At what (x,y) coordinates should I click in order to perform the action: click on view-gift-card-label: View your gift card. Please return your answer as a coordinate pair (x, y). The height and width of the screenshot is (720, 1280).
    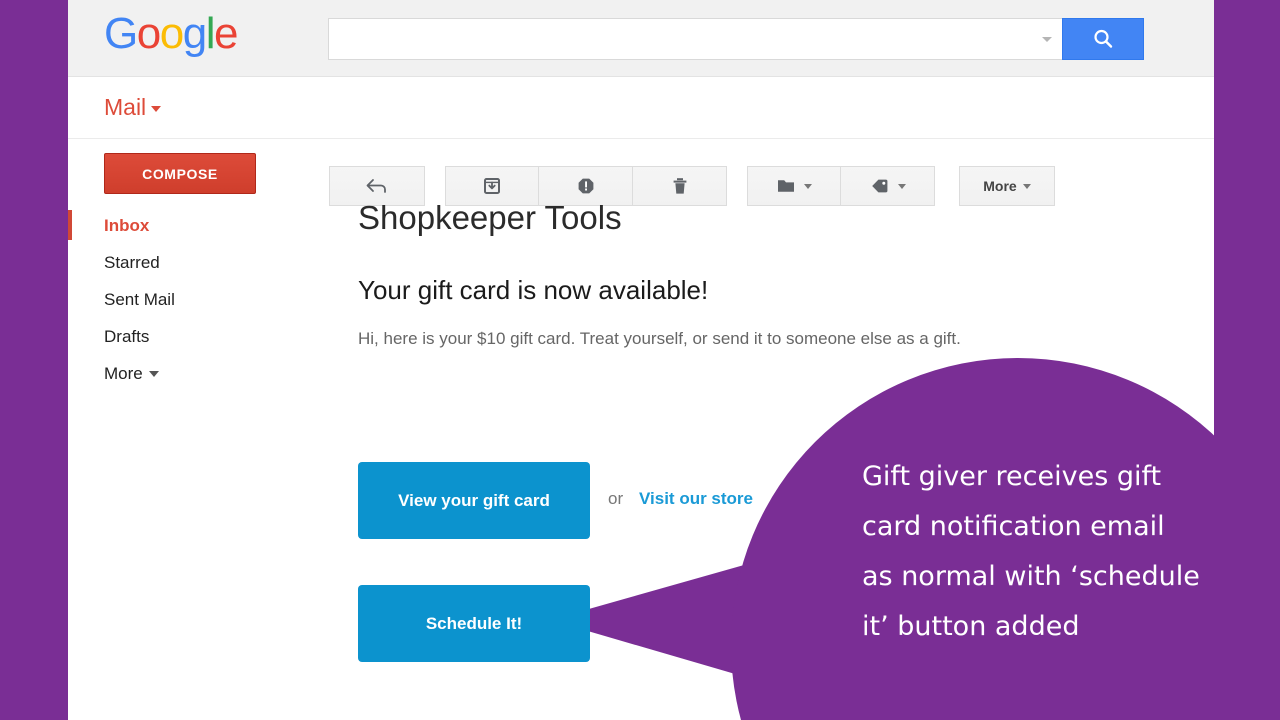
    Looking at the image, I should click on (474, 500).